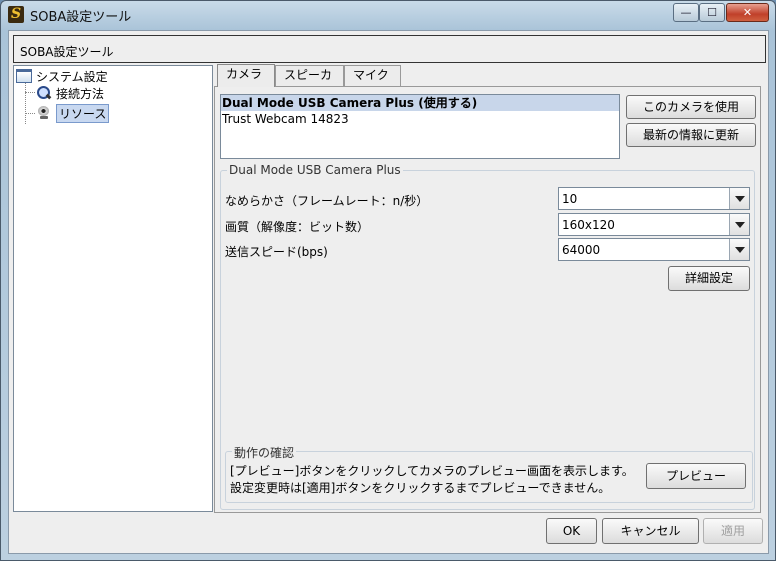 This screenshot has width=776, height=561. I want to click on magnifier-icon, so click(44, 93).